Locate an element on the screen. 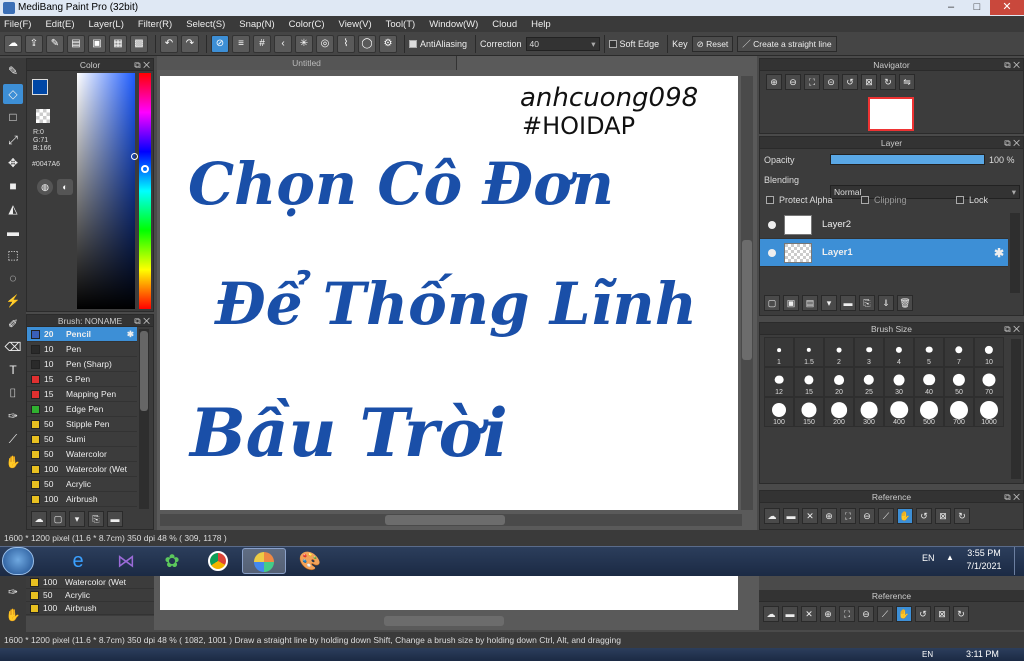 This screenshot has height=661, width=1024. flip-icon: ⇋ is located at coordinates (907, 82).